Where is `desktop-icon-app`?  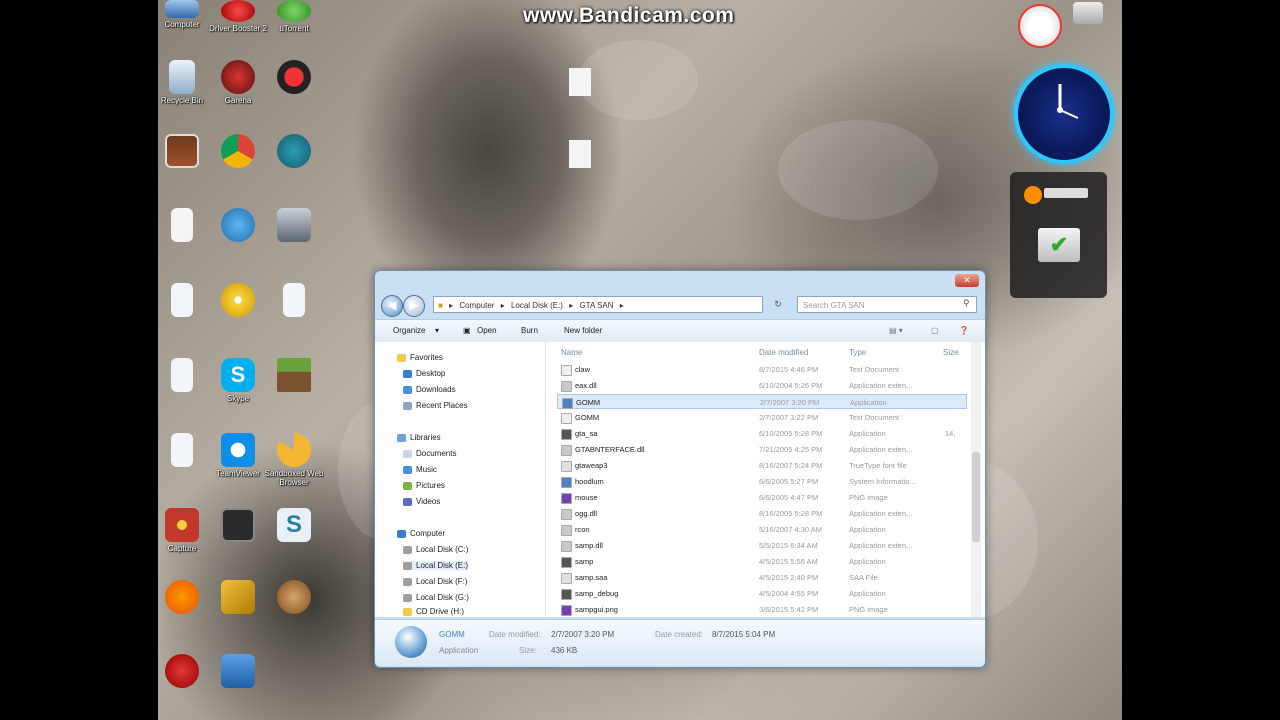
desktop-icon-app is located at coordinates (294, 87).